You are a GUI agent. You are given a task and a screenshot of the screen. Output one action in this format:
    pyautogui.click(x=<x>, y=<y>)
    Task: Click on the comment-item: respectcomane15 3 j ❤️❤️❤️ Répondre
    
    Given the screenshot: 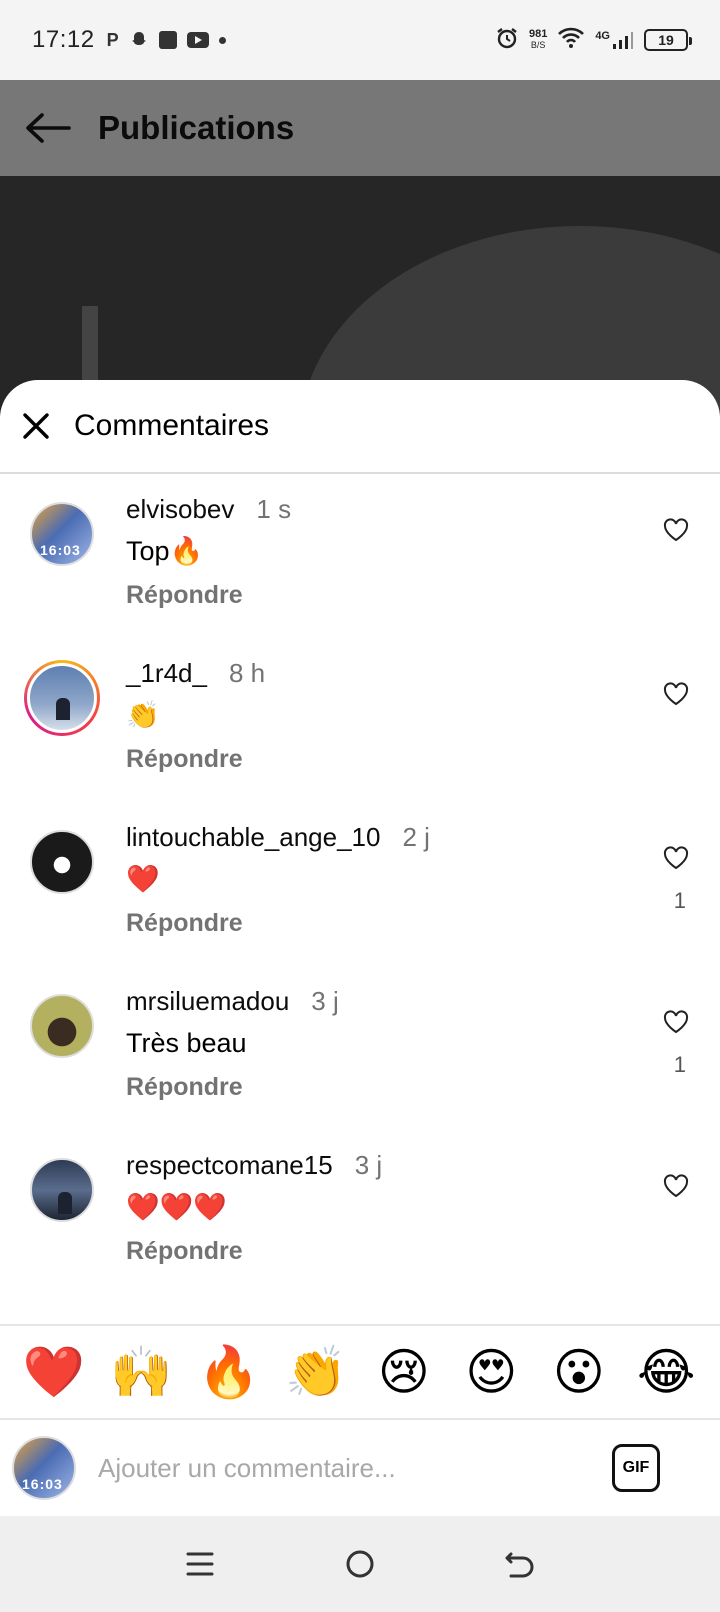 What is the action you would take?
    pyautogui.click(x=360, y=1214)
    